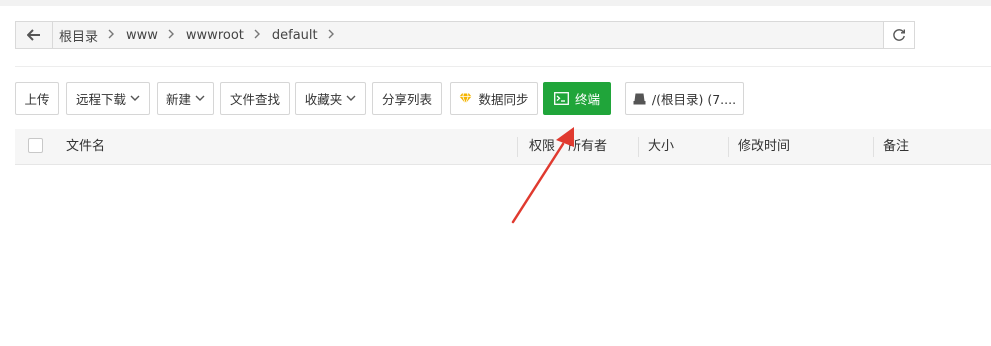 The height and width of the screenshot is (346, 991). I want to click on annotation-arrow-icon, so click(542, 175).